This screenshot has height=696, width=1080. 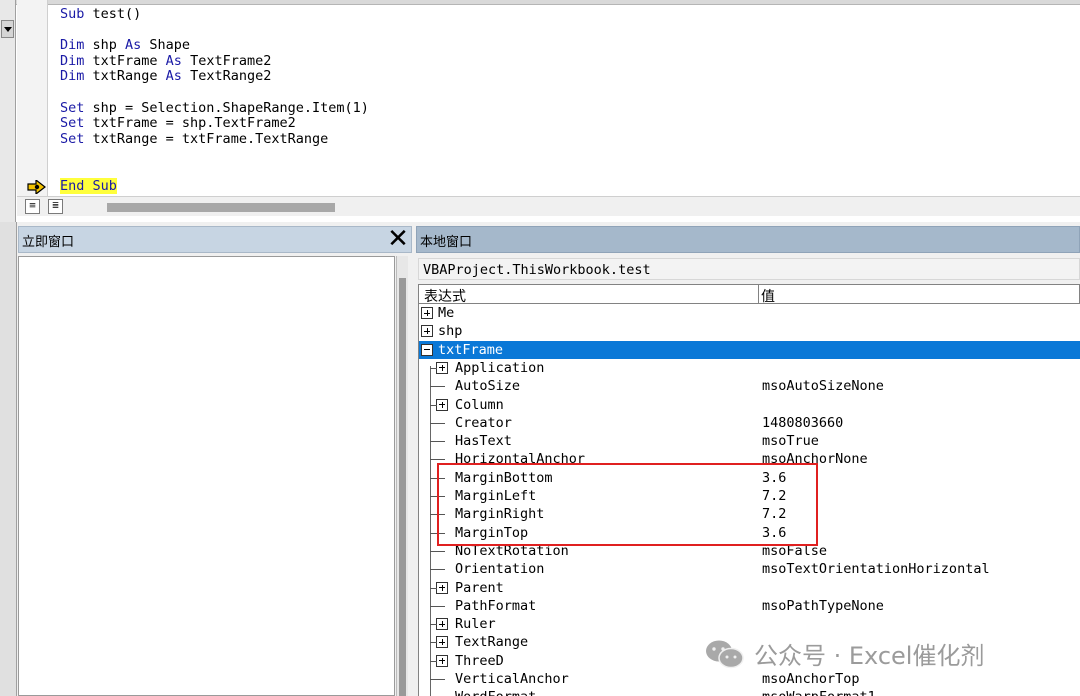 What do you see at coordinates (749, 624) in the screenshot?
I see `locals-row: Ruler` at bounding box center [749, 624].